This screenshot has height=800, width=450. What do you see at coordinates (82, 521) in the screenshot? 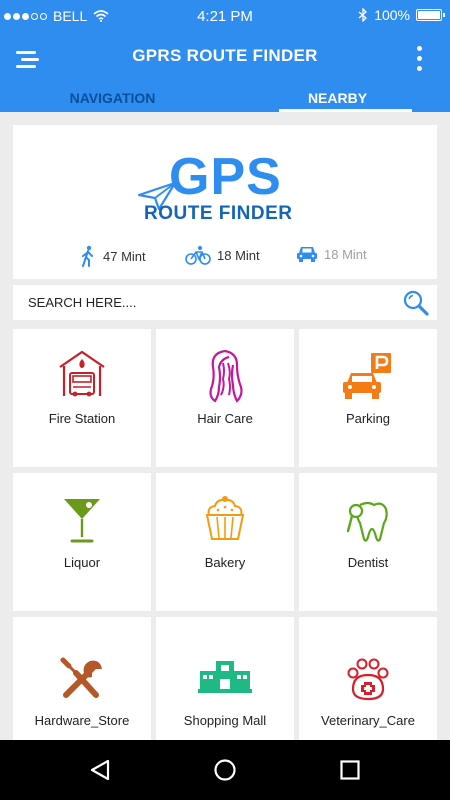
I see `liquor-icon` at bounding box center [82, 521].